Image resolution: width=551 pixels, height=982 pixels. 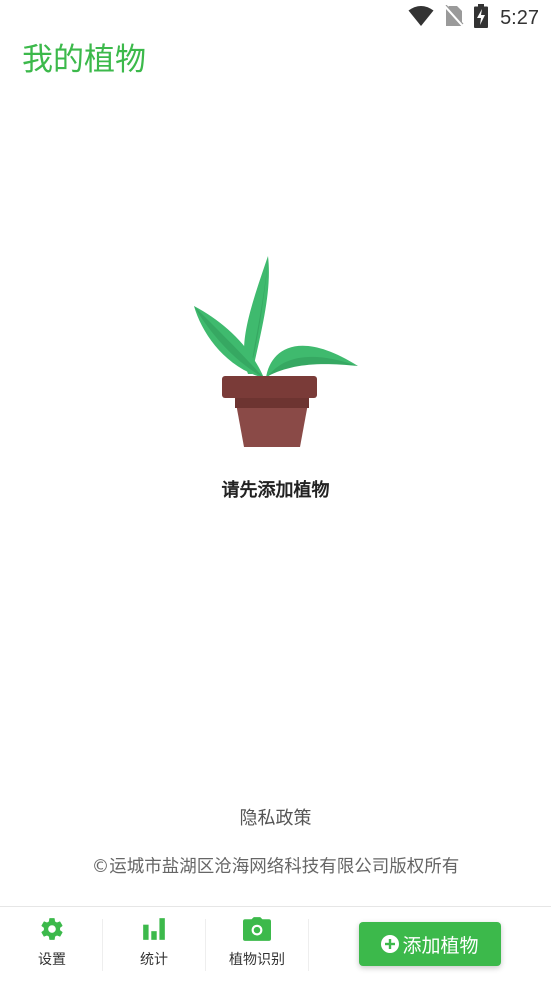 I want to click on camera-icon, so click(x=257, y=929).